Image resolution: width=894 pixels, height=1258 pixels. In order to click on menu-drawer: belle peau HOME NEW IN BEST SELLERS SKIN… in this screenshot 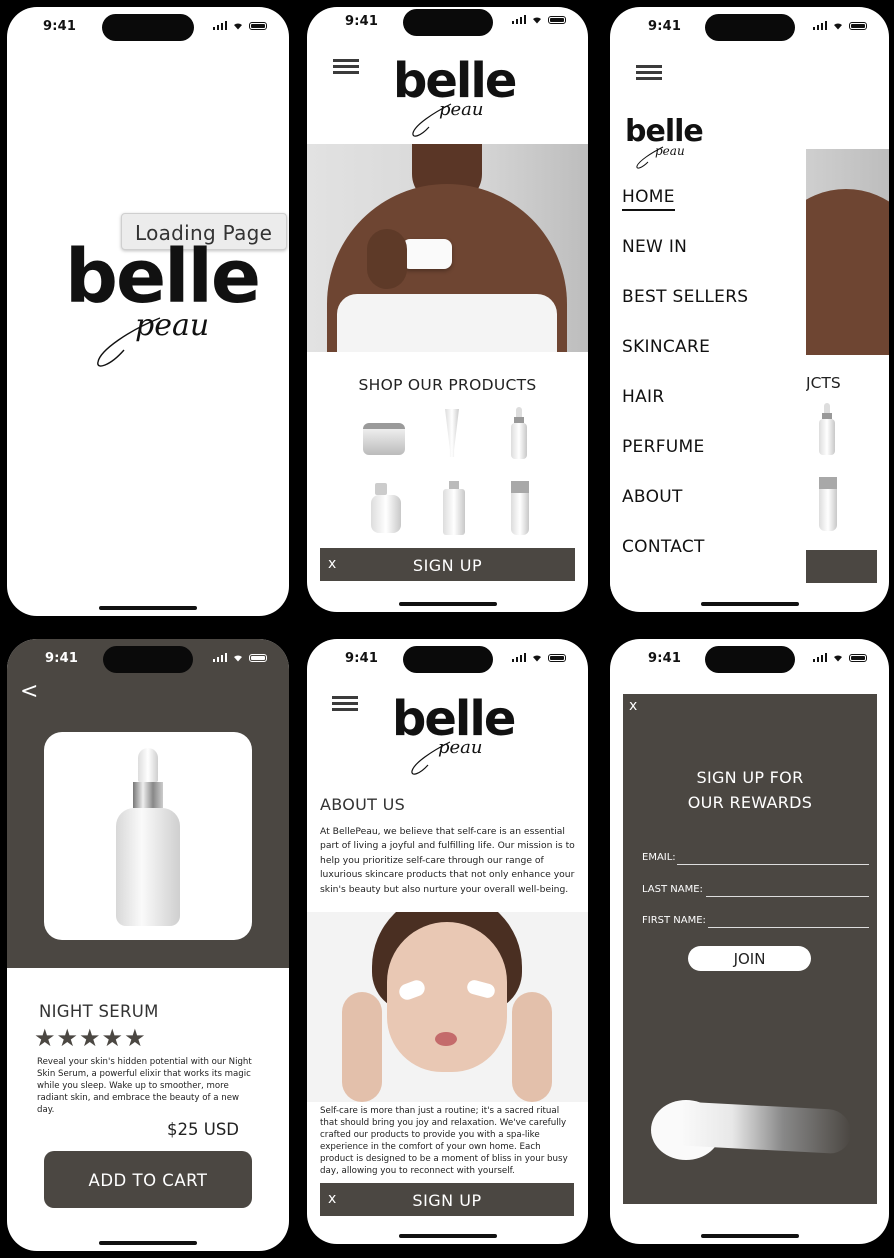, I will do `click(708, 328)`.